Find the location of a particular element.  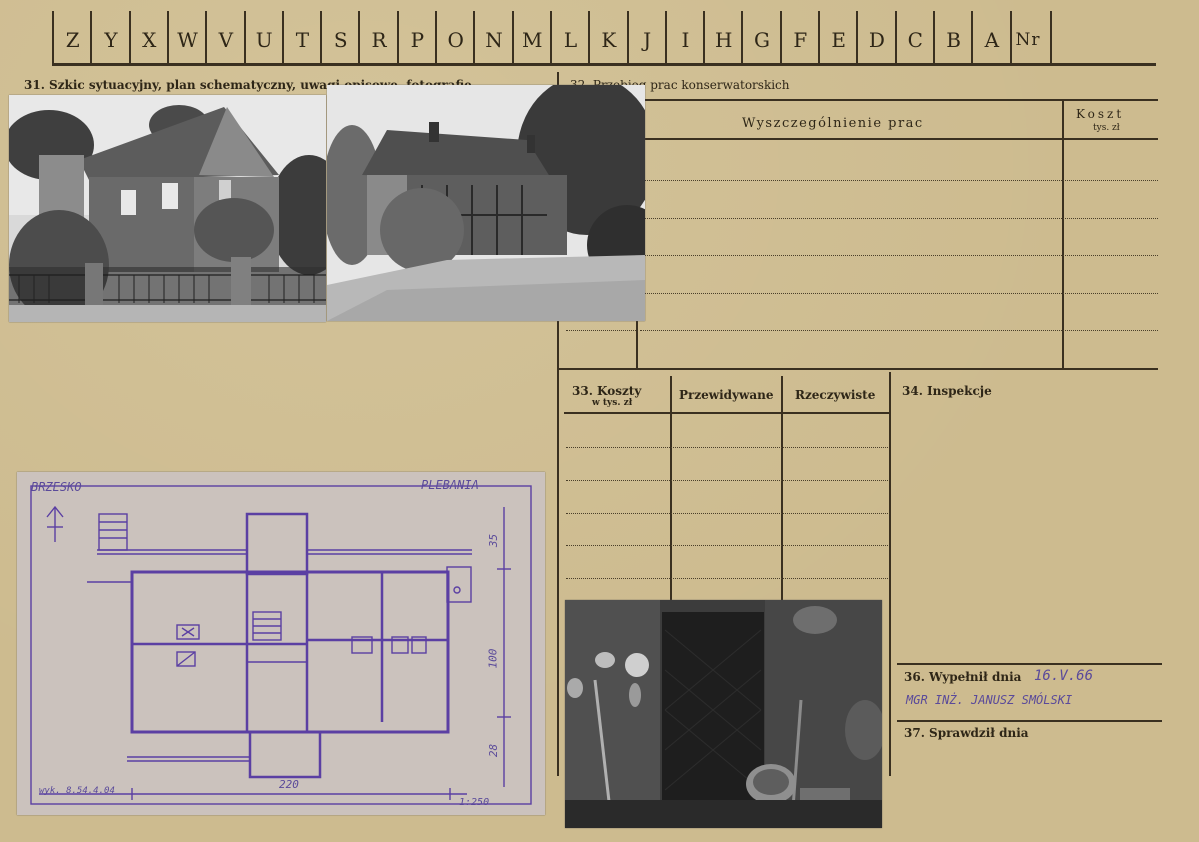

header-letter-d: D is located at coordinates (876, 37).